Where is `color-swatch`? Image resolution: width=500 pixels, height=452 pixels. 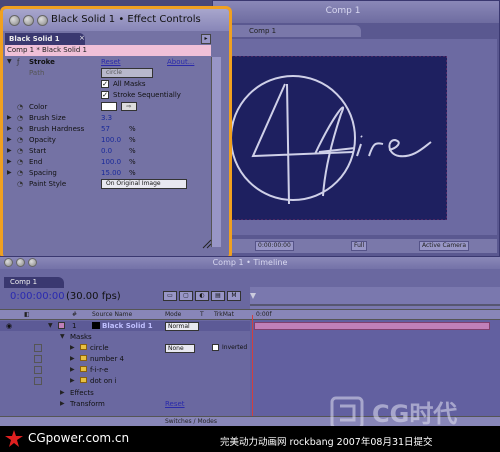 color-swatch is located at coordinates (109, 106).